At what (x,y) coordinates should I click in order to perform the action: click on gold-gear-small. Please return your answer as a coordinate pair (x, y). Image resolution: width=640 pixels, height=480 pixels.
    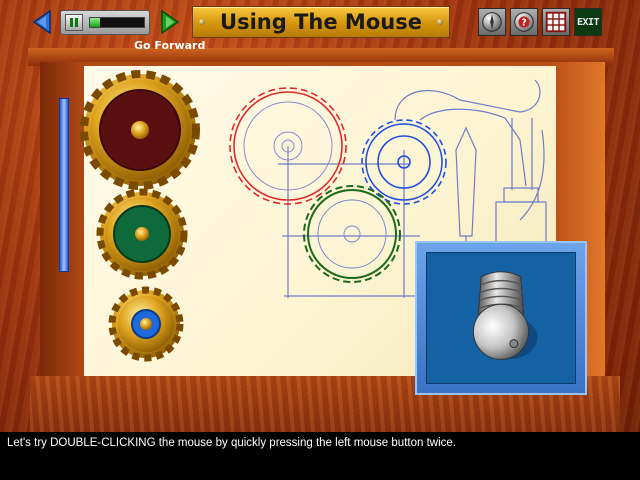
    Looking at the image, I should click on (146, 324).